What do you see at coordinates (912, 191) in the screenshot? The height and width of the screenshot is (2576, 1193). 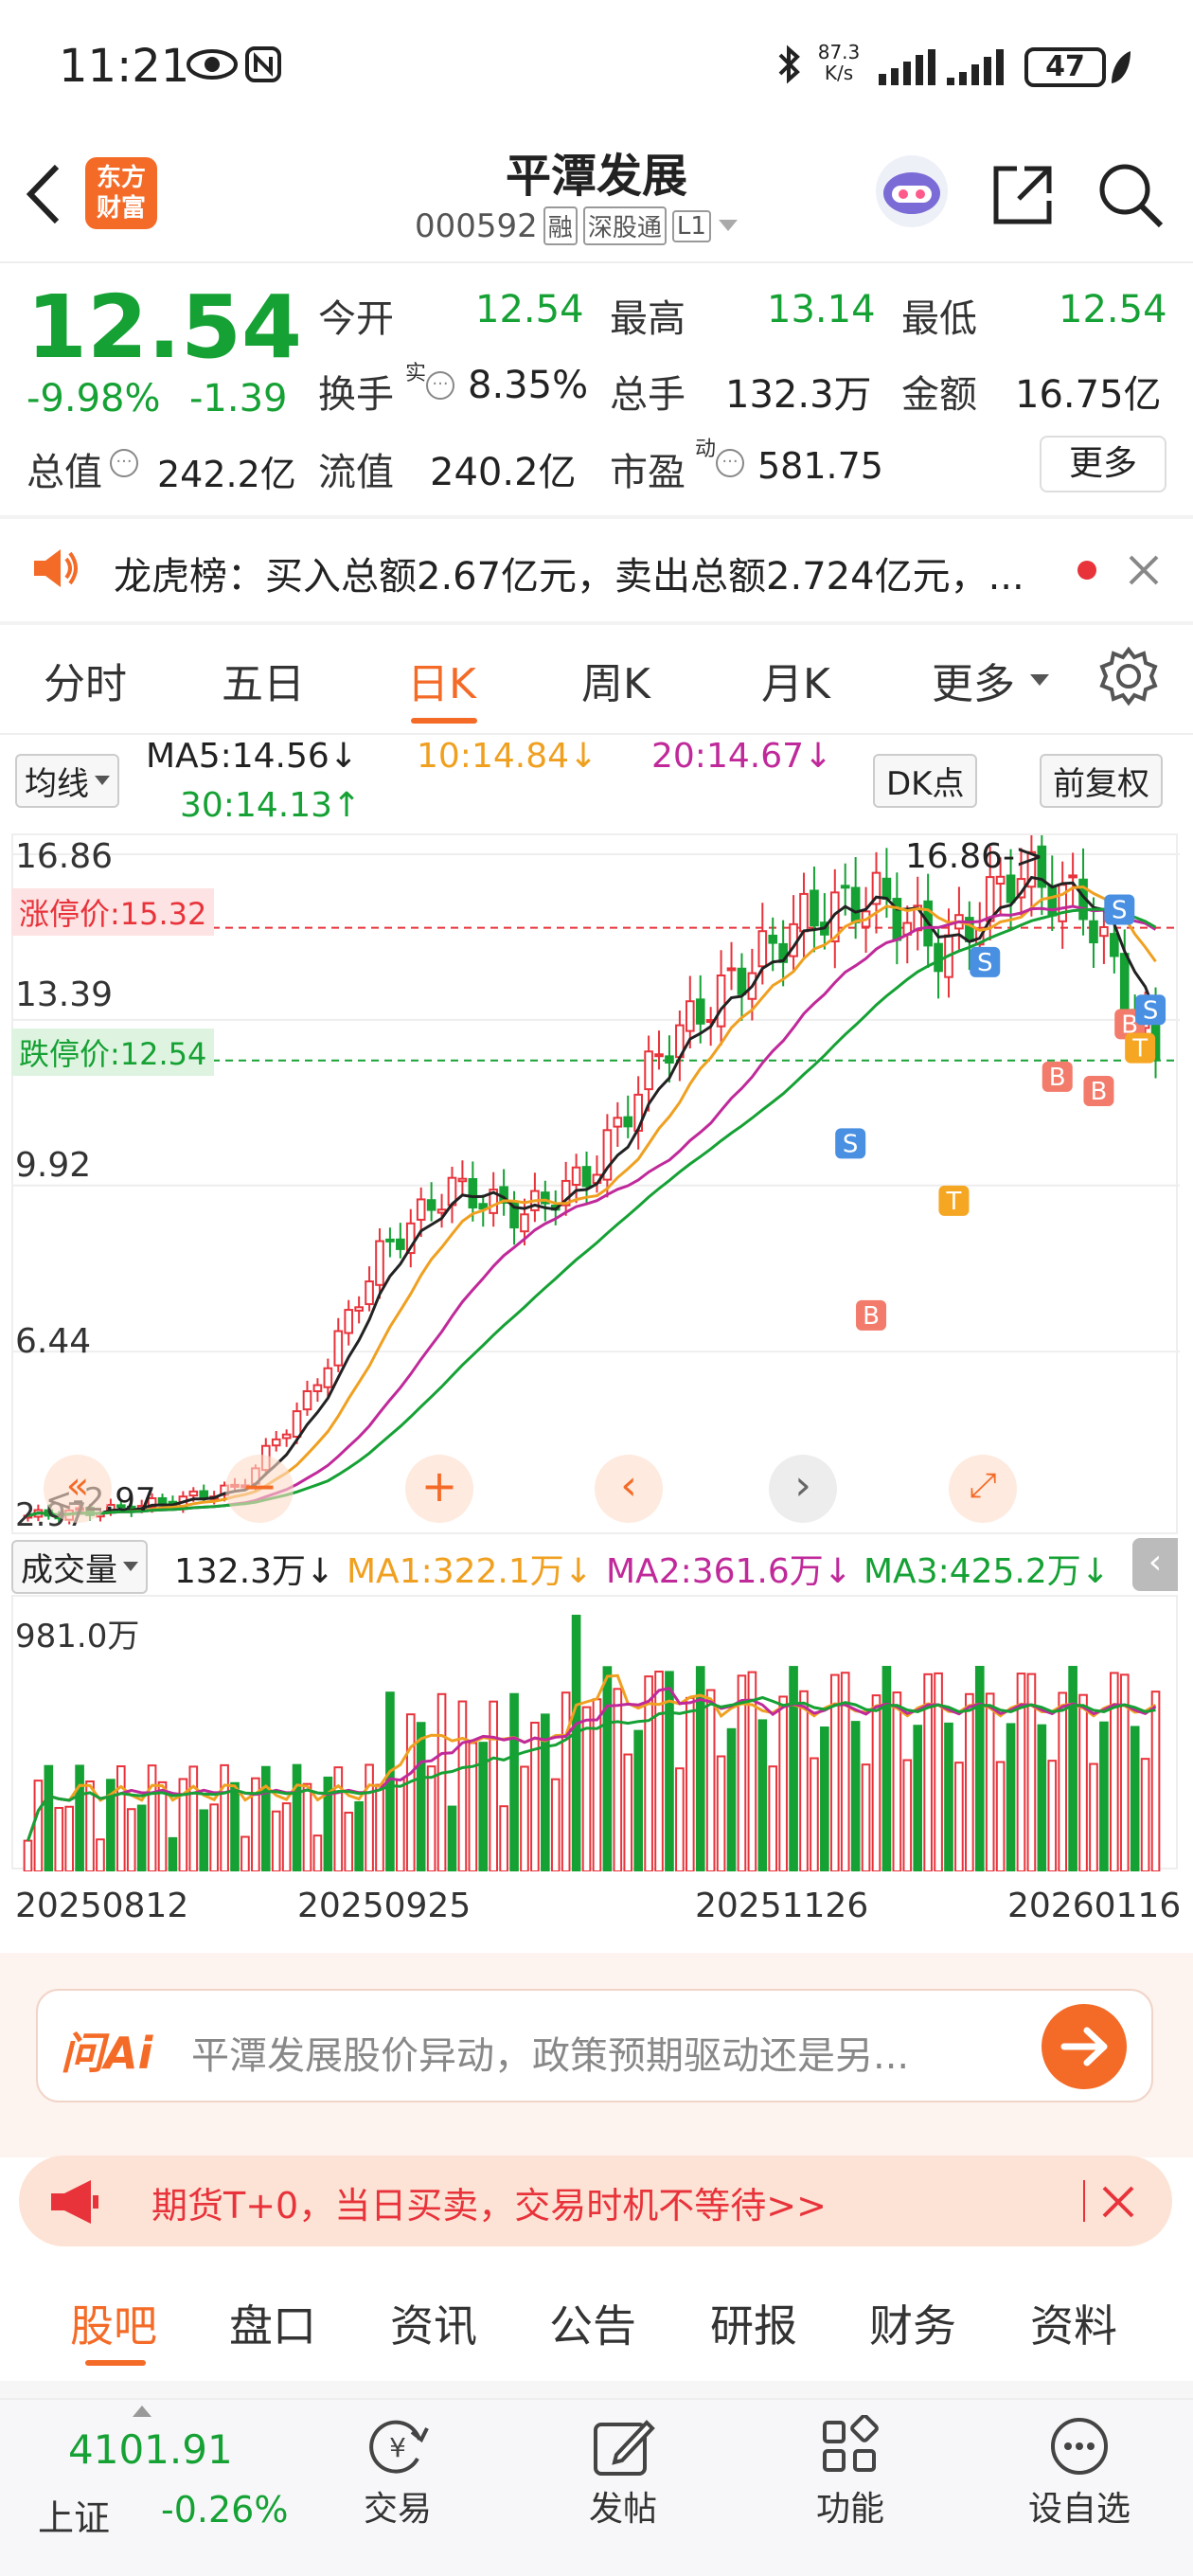 I see `ai-robot-icon` at bounding box center [912, 191].